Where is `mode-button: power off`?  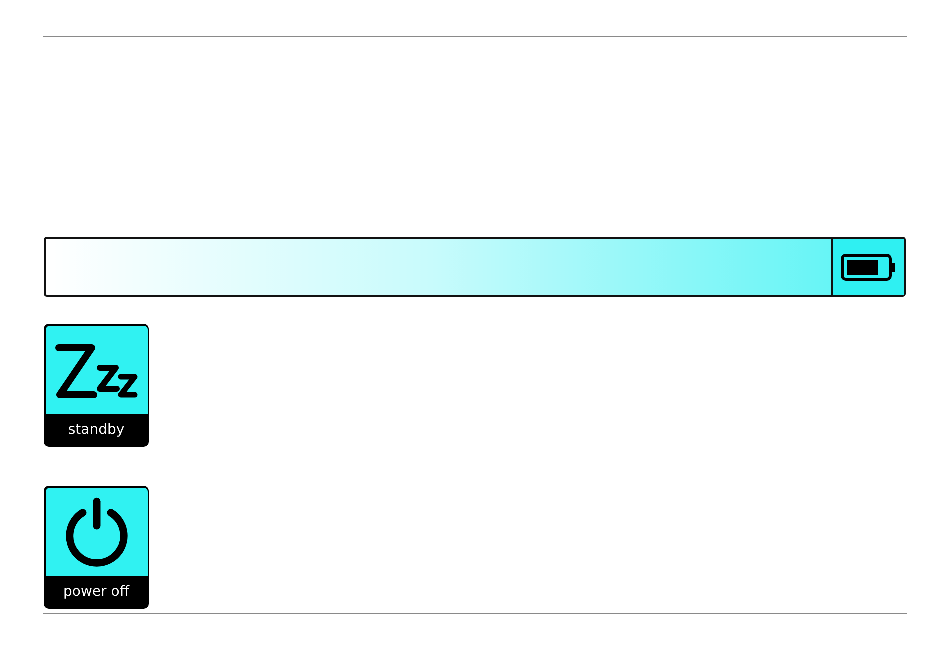 mode-button: power off is located at coordinates (96, 547).